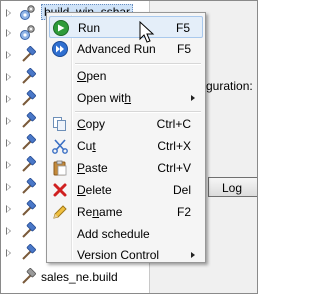 The width and height of the screenshot is (320, 294). I want to click on menu-item-label: Copy, so click(91, 124).